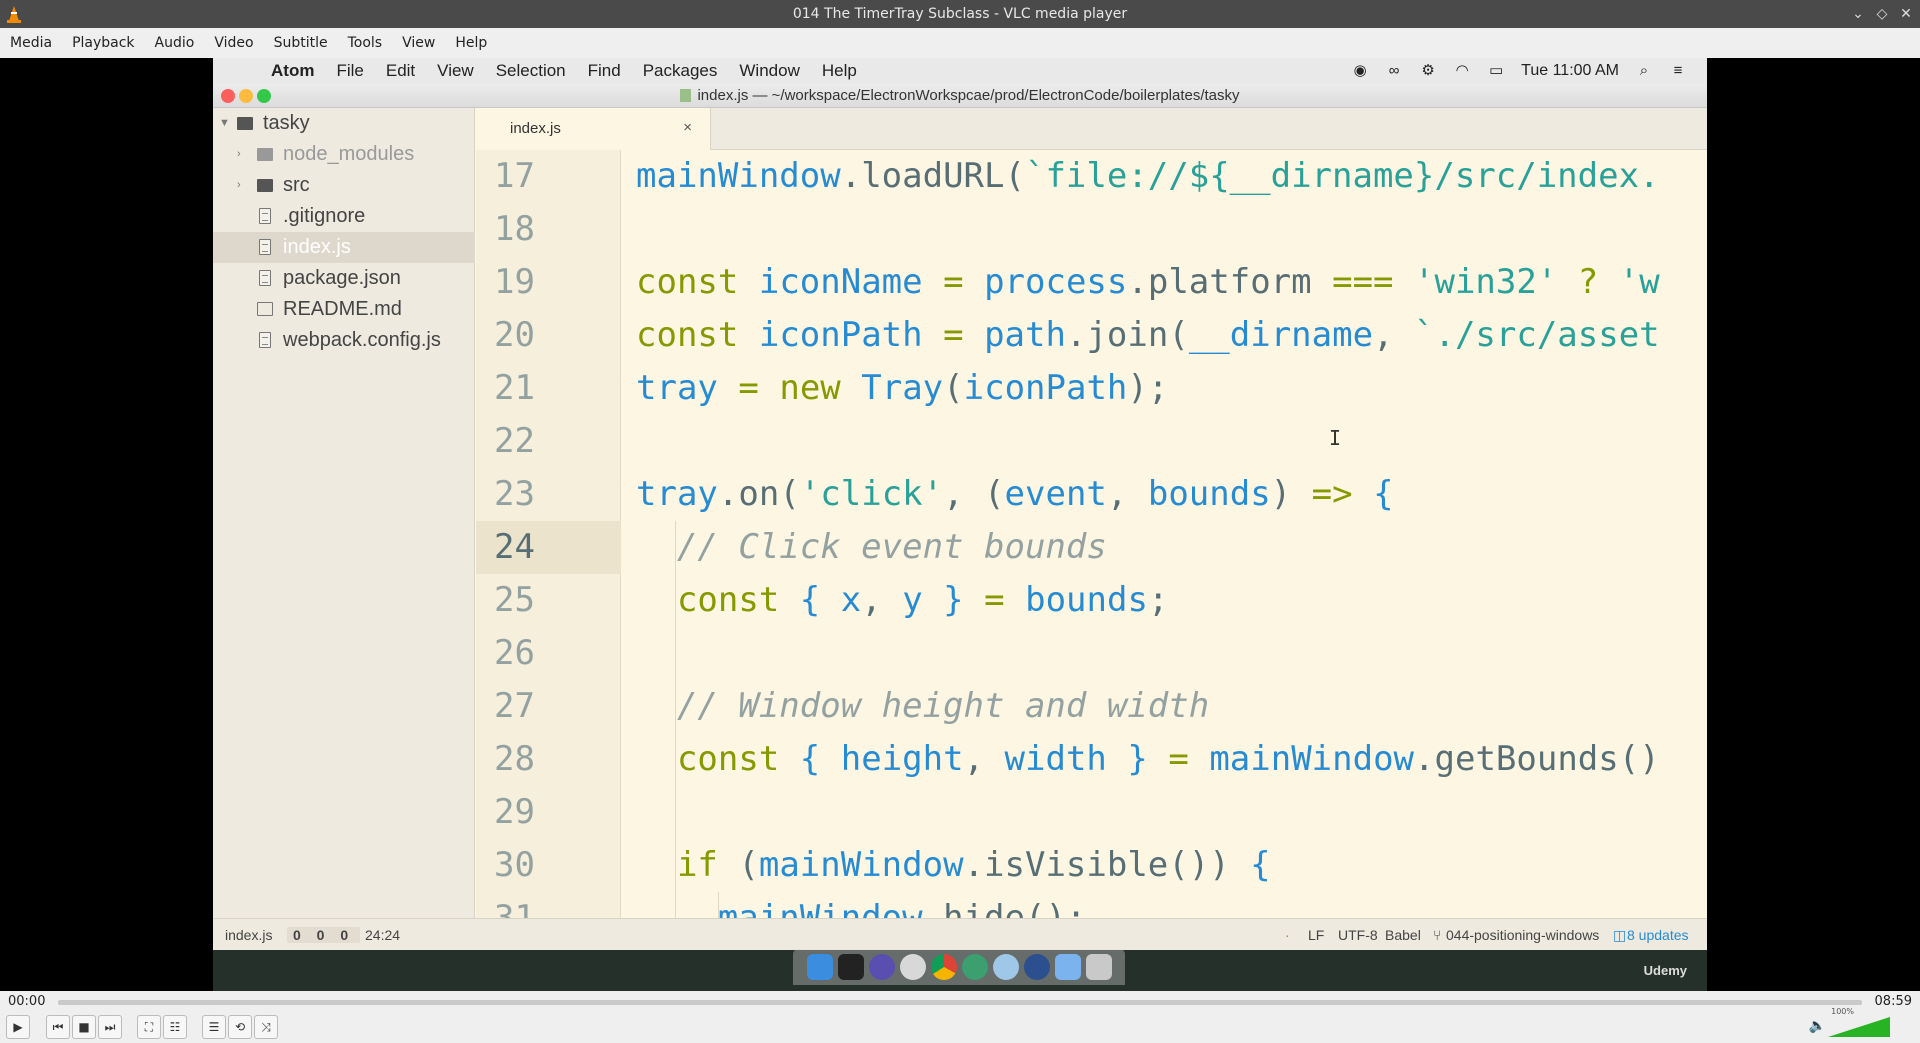 Image resolution: width=1920 pixels, height=1043 pixels. I want to click on menu-video: Video, so click(233, 43).